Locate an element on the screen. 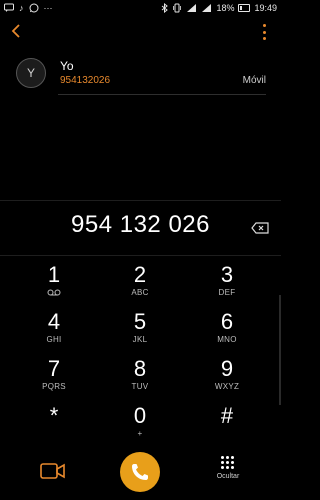 This screenshot has width=320, height=500. key-digit: # is located at coordinates (227, 415).